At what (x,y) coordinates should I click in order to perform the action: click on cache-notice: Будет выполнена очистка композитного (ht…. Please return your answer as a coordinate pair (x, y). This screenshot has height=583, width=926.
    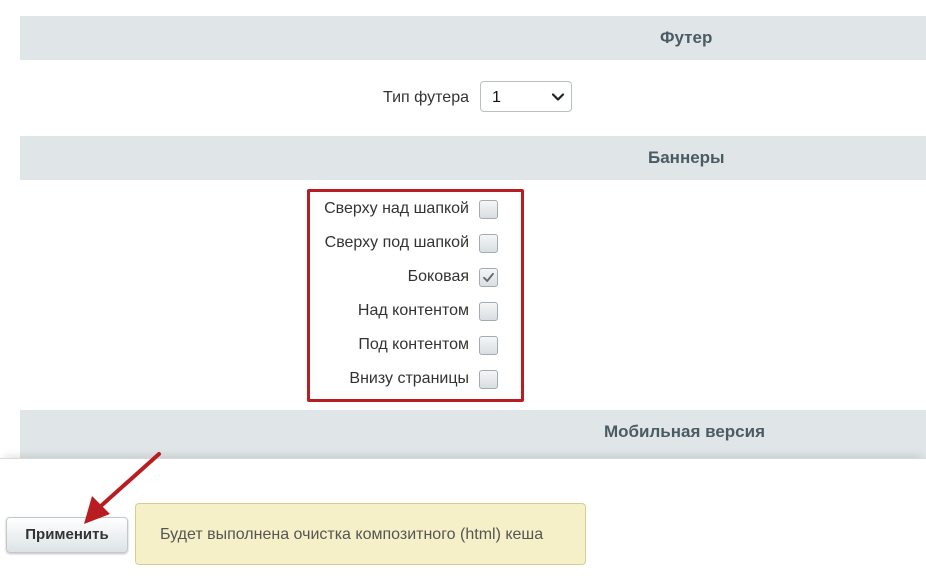
    Looking at the image, I should click on (360, 534).